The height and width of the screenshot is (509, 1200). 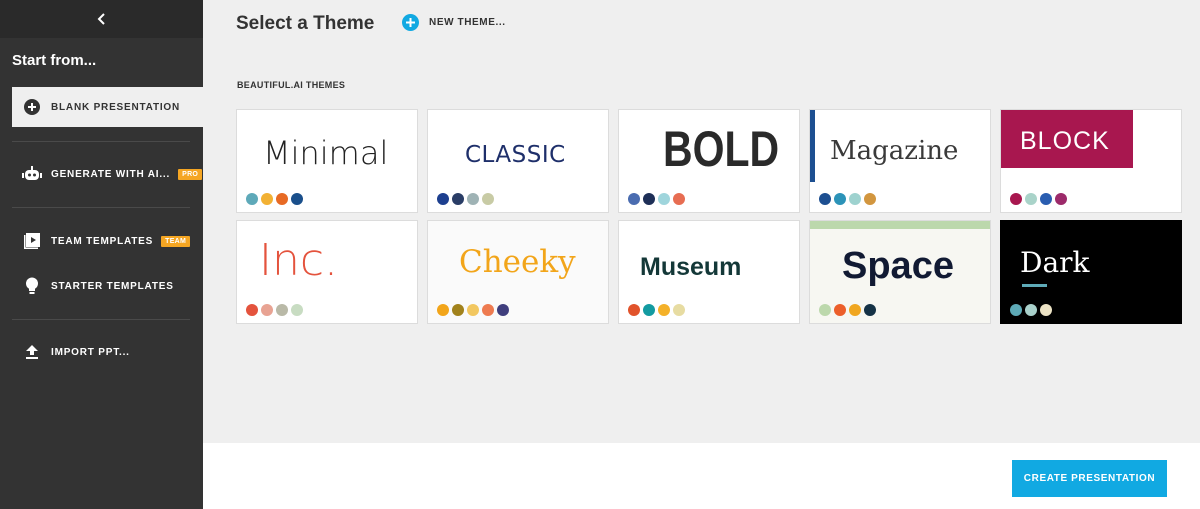 I want to click on accent-bar, so click(x=812, y=146).